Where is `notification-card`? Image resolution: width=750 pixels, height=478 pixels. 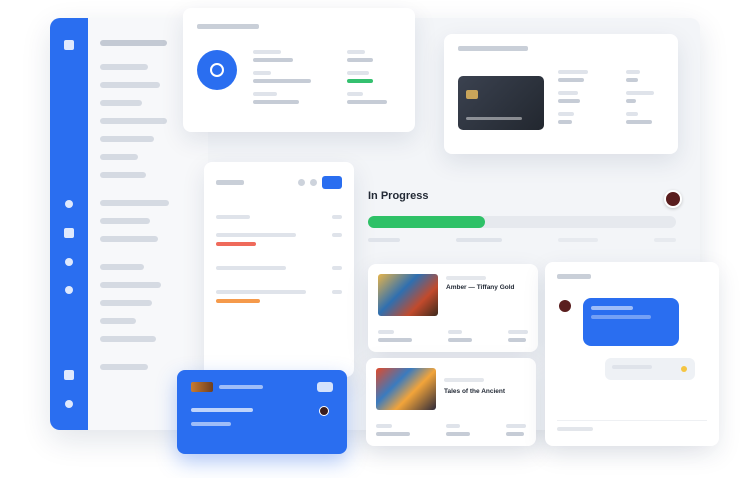 notification-card is located at coordinates (262, 412).